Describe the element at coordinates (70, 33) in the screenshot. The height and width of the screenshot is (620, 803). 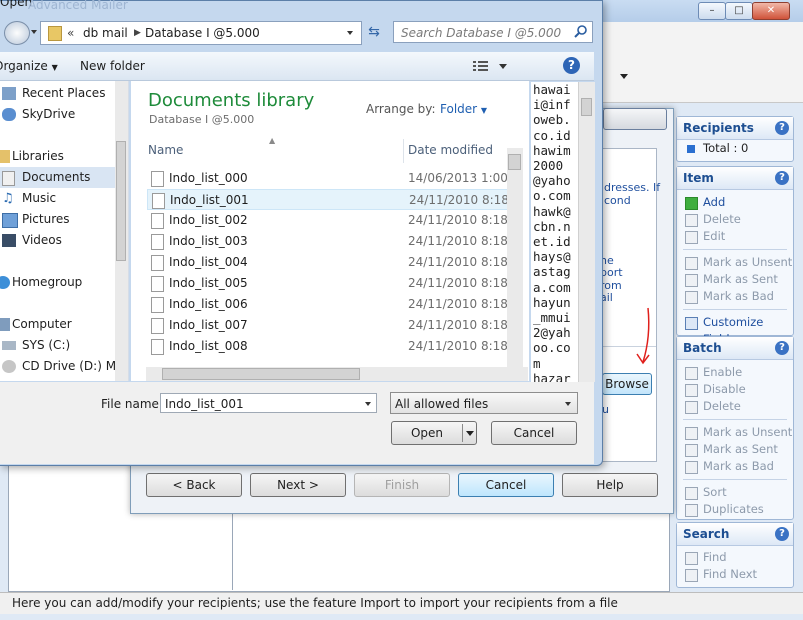
I see `overflow-chevron-icon: «` at that location.